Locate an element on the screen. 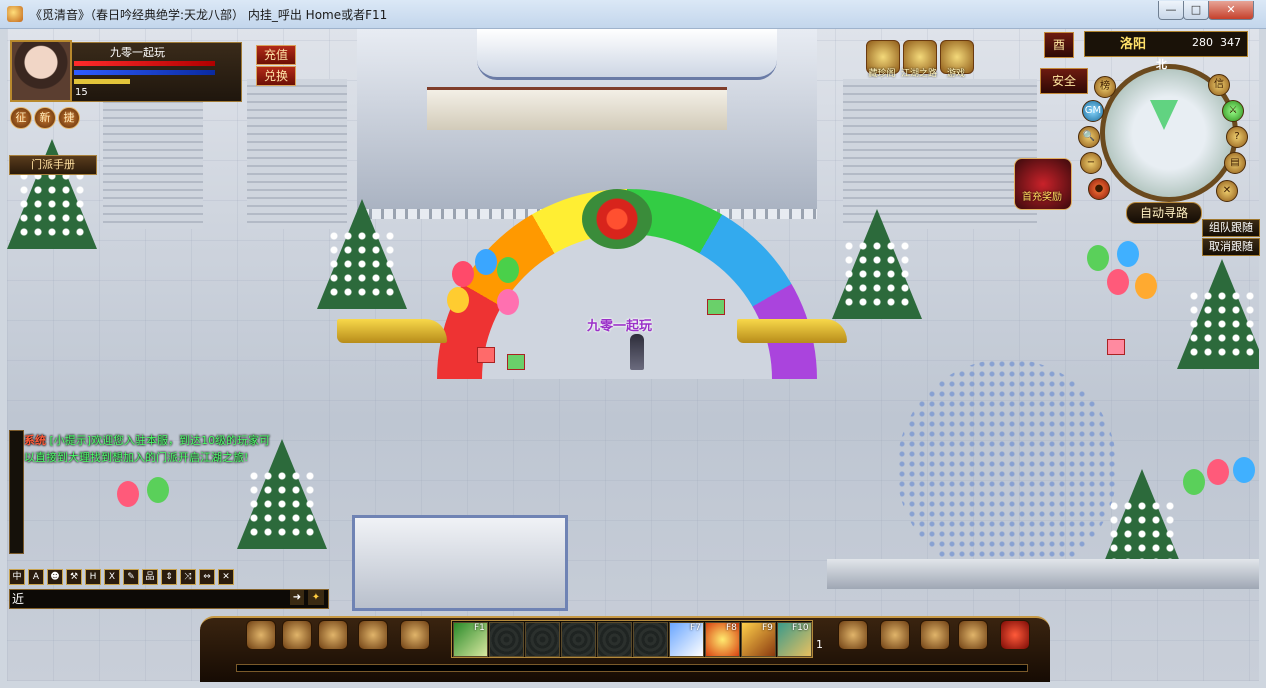 This screenshot has width=1266, height=688. new-button: 新 is located at coordinates (45, 118).